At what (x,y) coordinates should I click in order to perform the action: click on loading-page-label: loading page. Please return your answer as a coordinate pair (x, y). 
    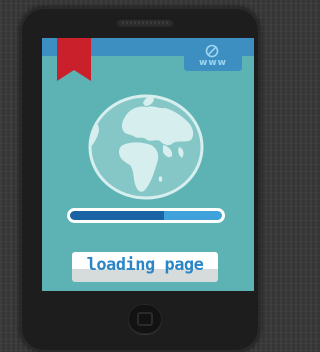
    Looking at the image, I should click on (145, 265).